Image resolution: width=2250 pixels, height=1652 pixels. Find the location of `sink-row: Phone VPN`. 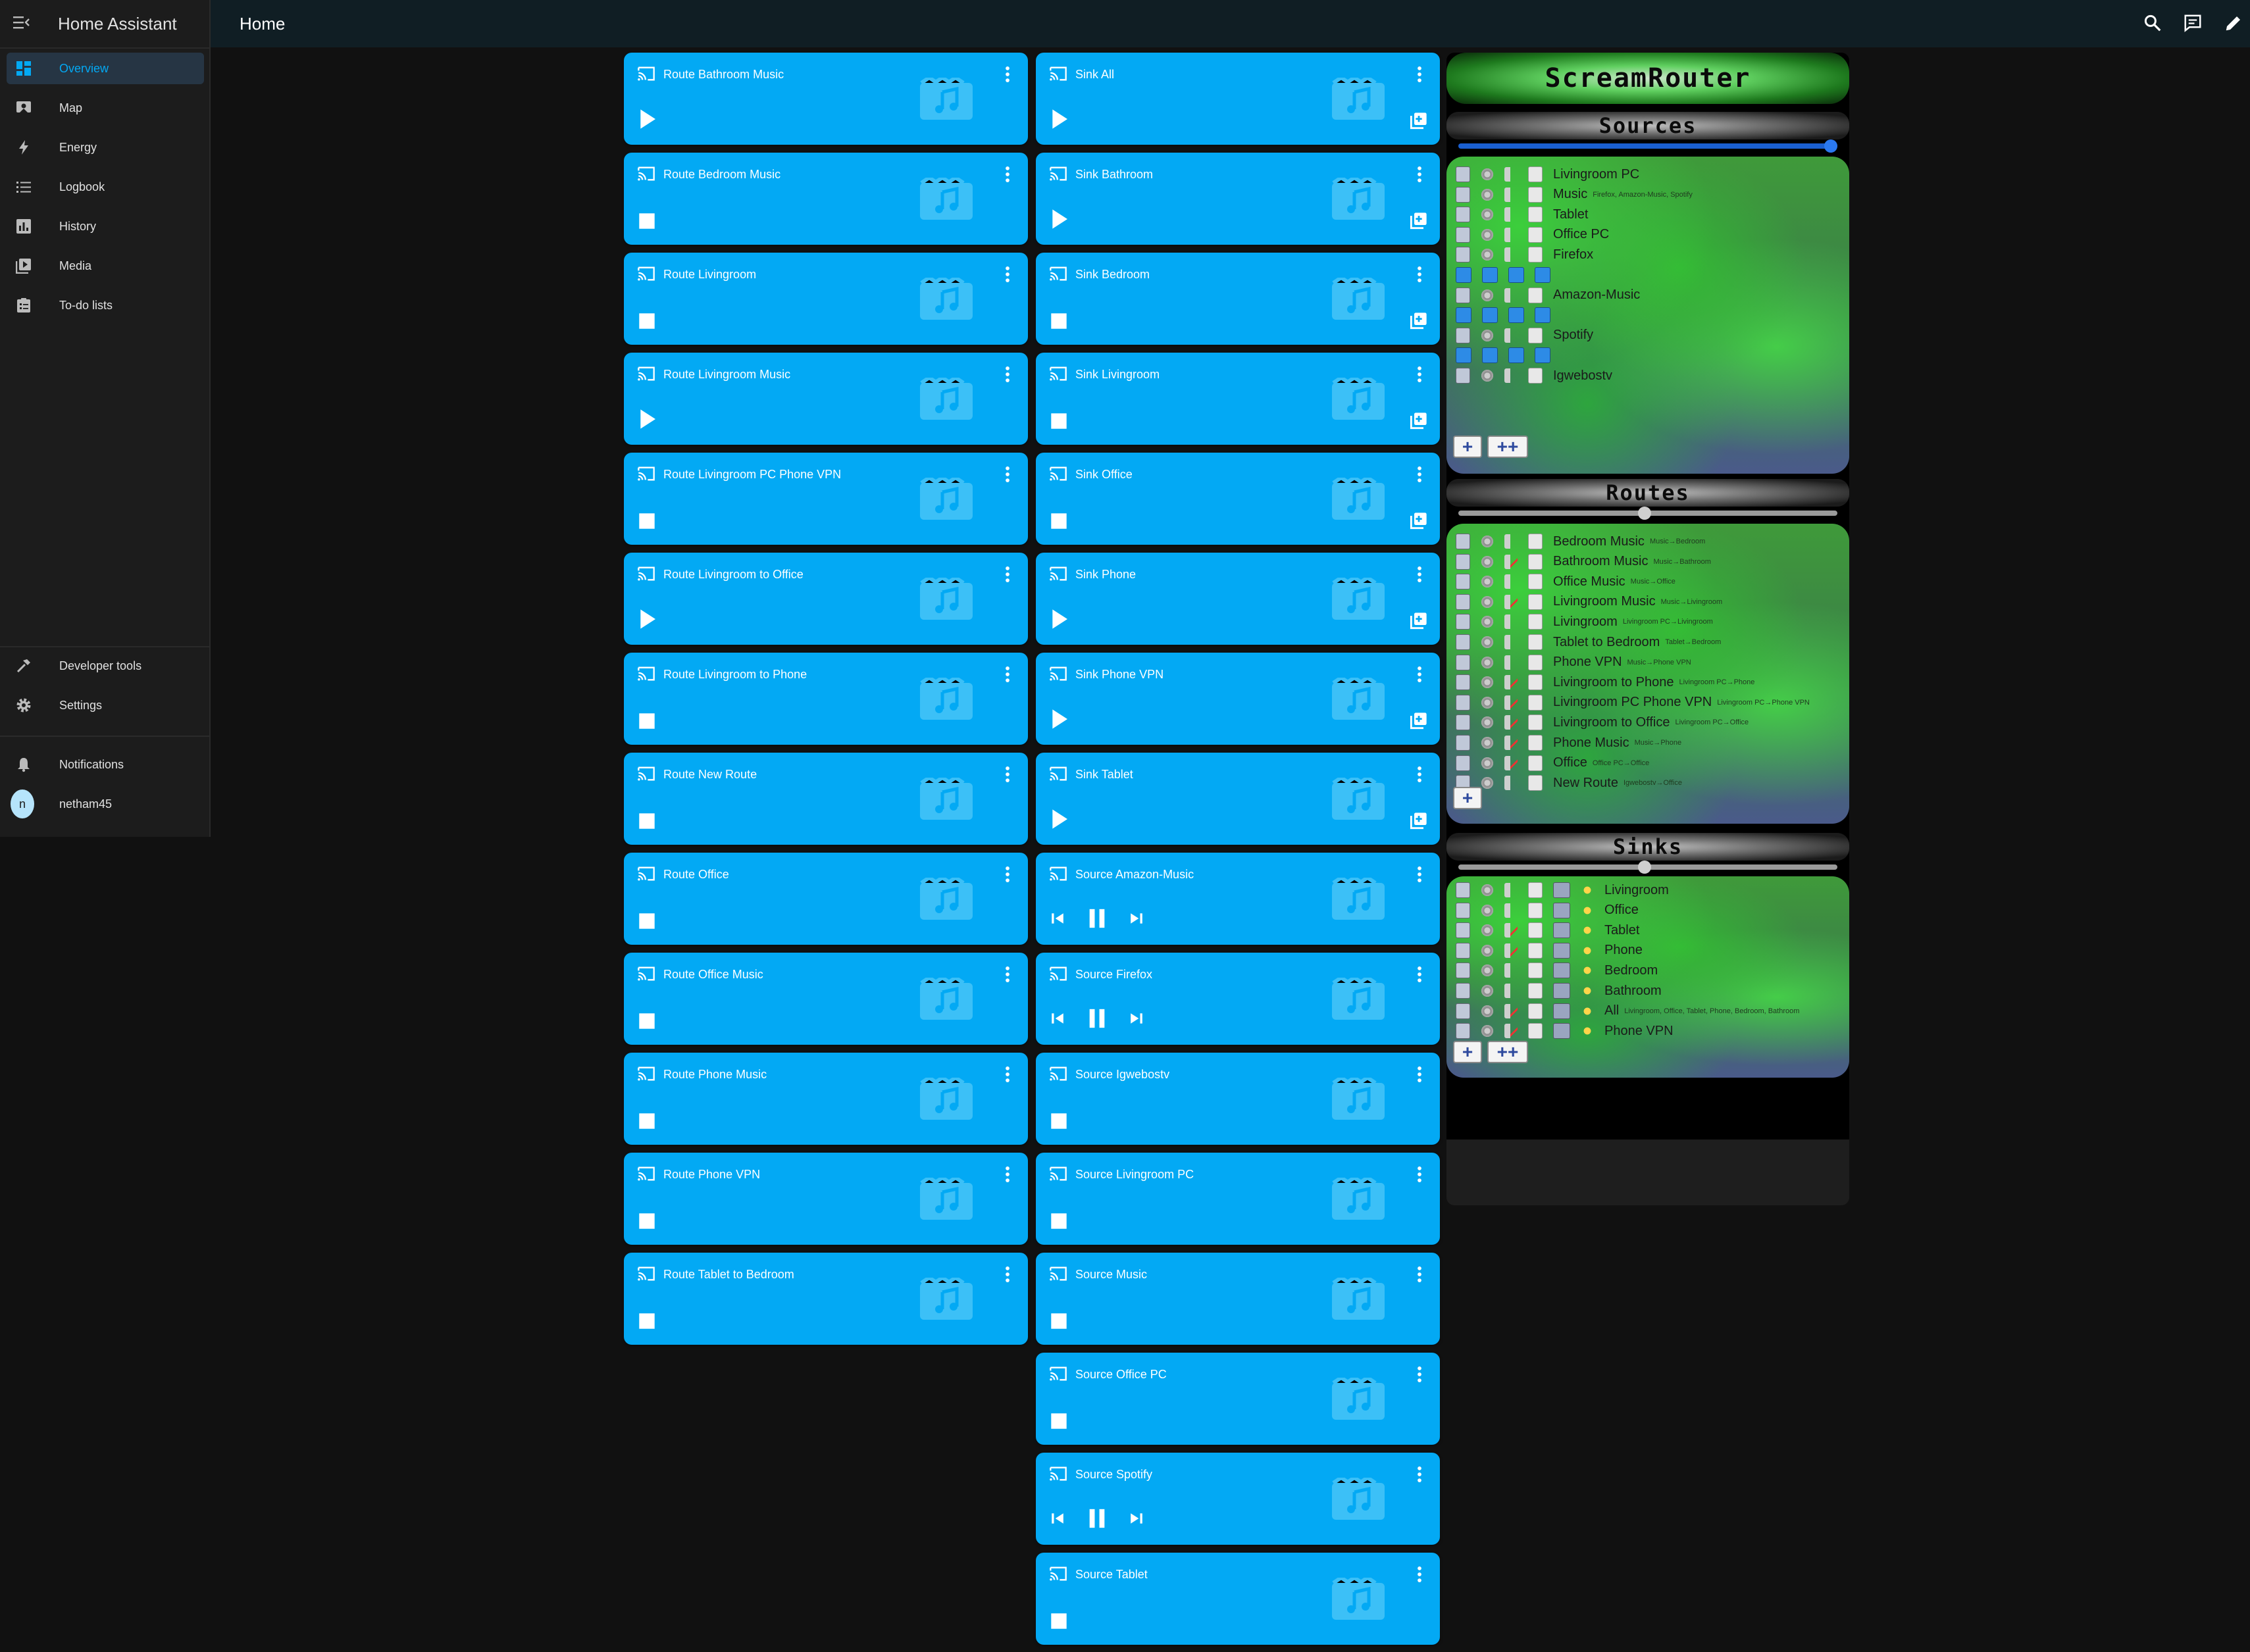

sink-row: Phone VPN is located at coordinates (1565, 1031).